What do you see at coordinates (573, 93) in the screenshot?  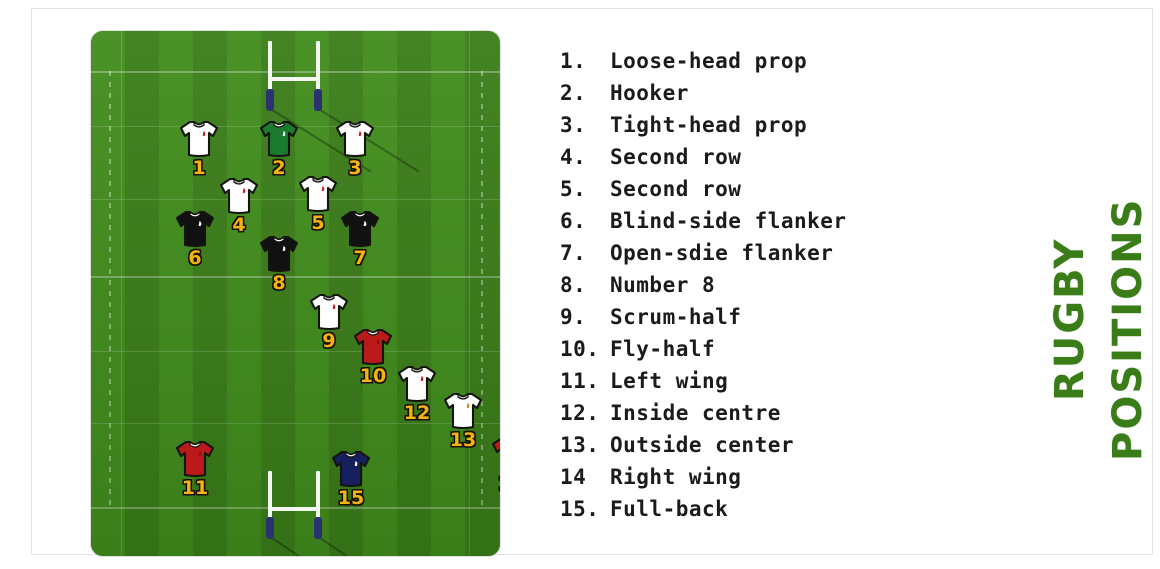 I see `position-number: 2.` at bounding box center [573, 93].